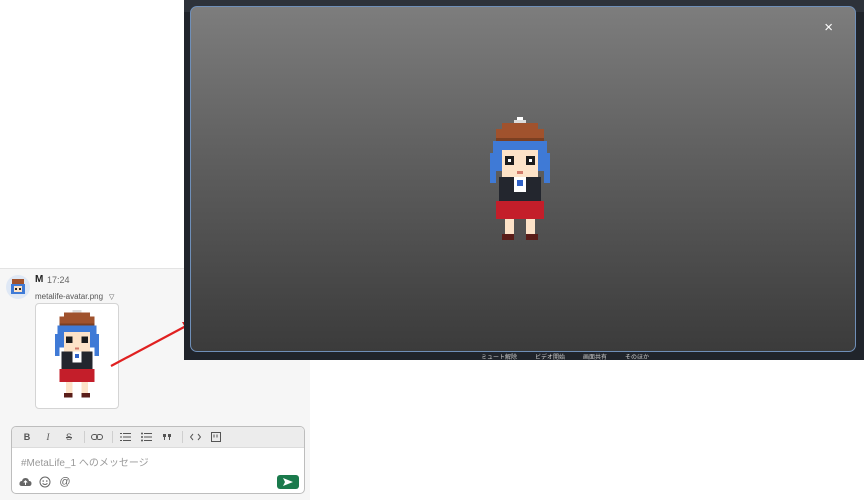 This screenshot has height=500, width=864. What do you see at coordinates (97, 437) in the screenshot?
I see `link-icon` at bounding box center [97, 437].